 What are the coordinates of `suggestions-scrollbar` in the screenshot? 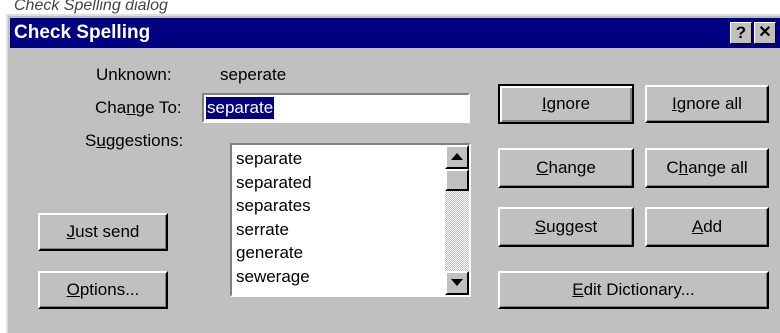 It's located at (457, 220).